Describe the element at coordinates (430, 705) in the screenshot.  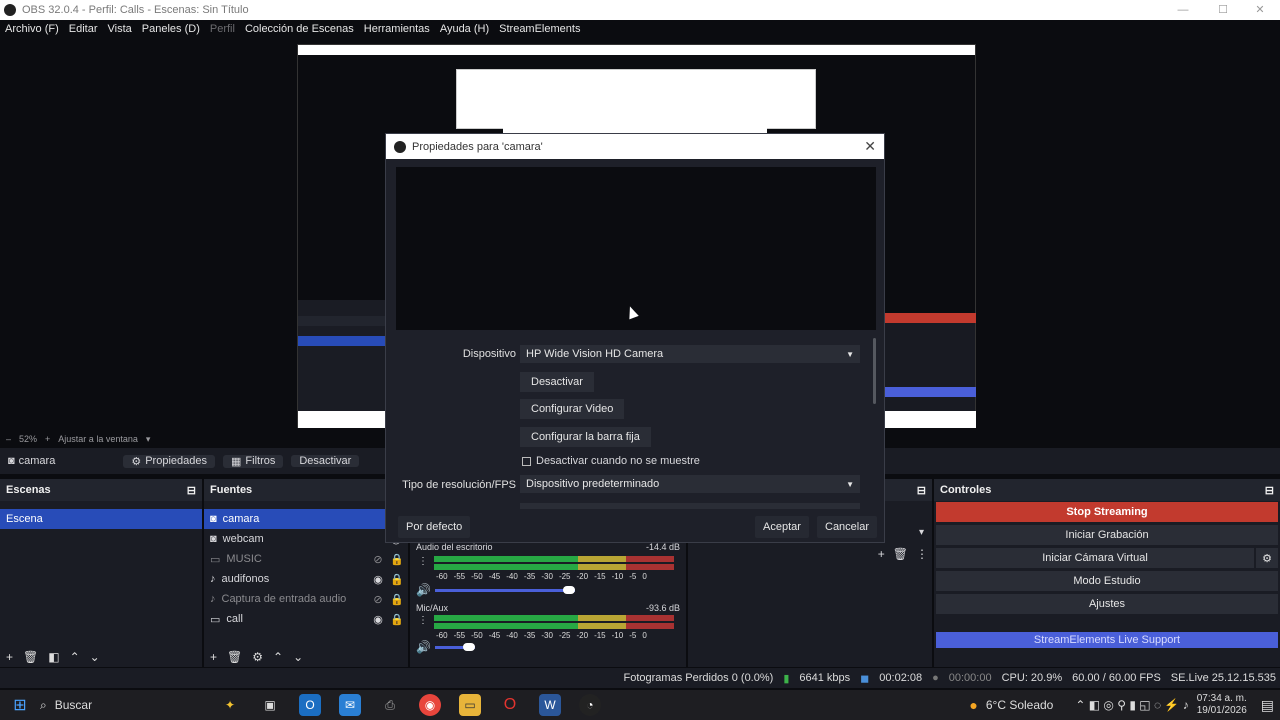
I see `chrome-icon: ◉` at that location.